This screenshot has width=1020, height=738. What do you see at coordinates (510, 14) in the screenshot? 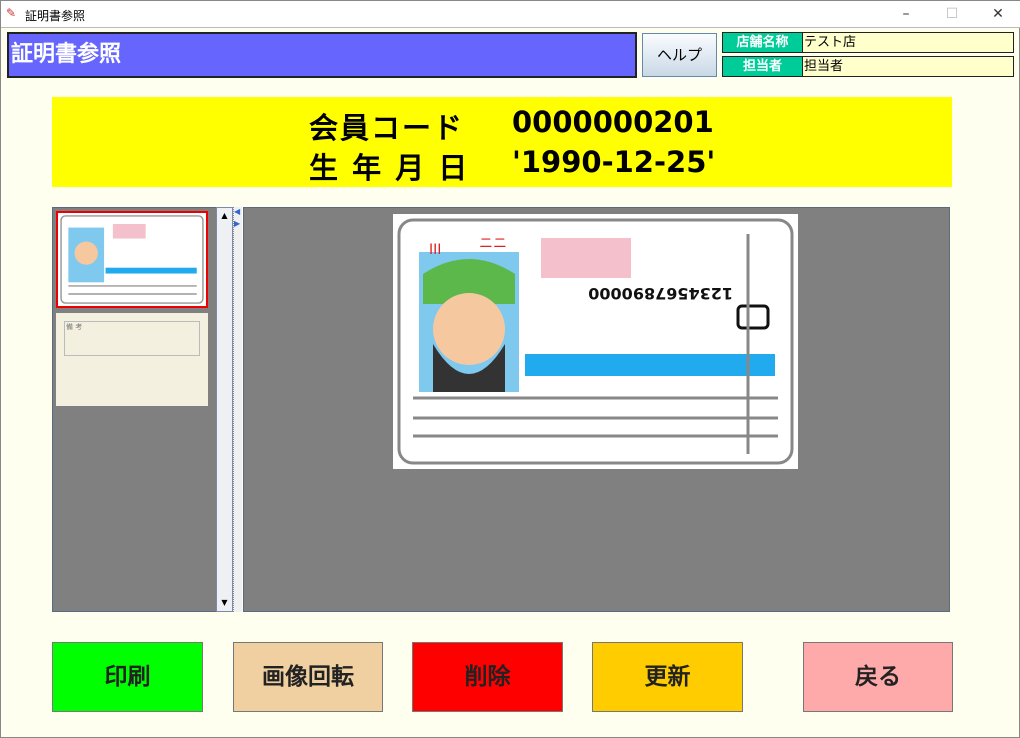
I see `title-bar: ✎ 証明書参照 – ☐ ✕` at bounding box center [510, 14].